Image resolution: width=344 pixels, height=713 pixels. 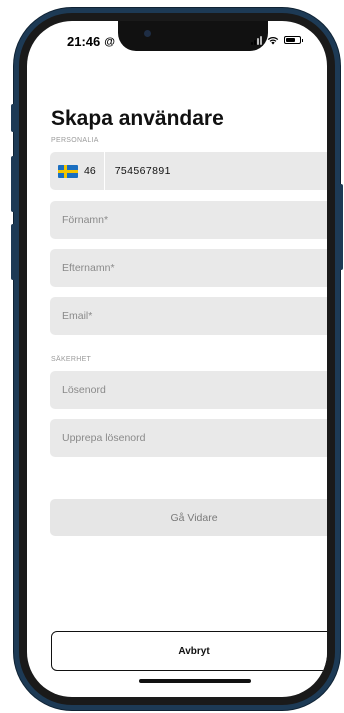 I want to click on phone-number-field: 46 754567891, so click(x=188, y=171).